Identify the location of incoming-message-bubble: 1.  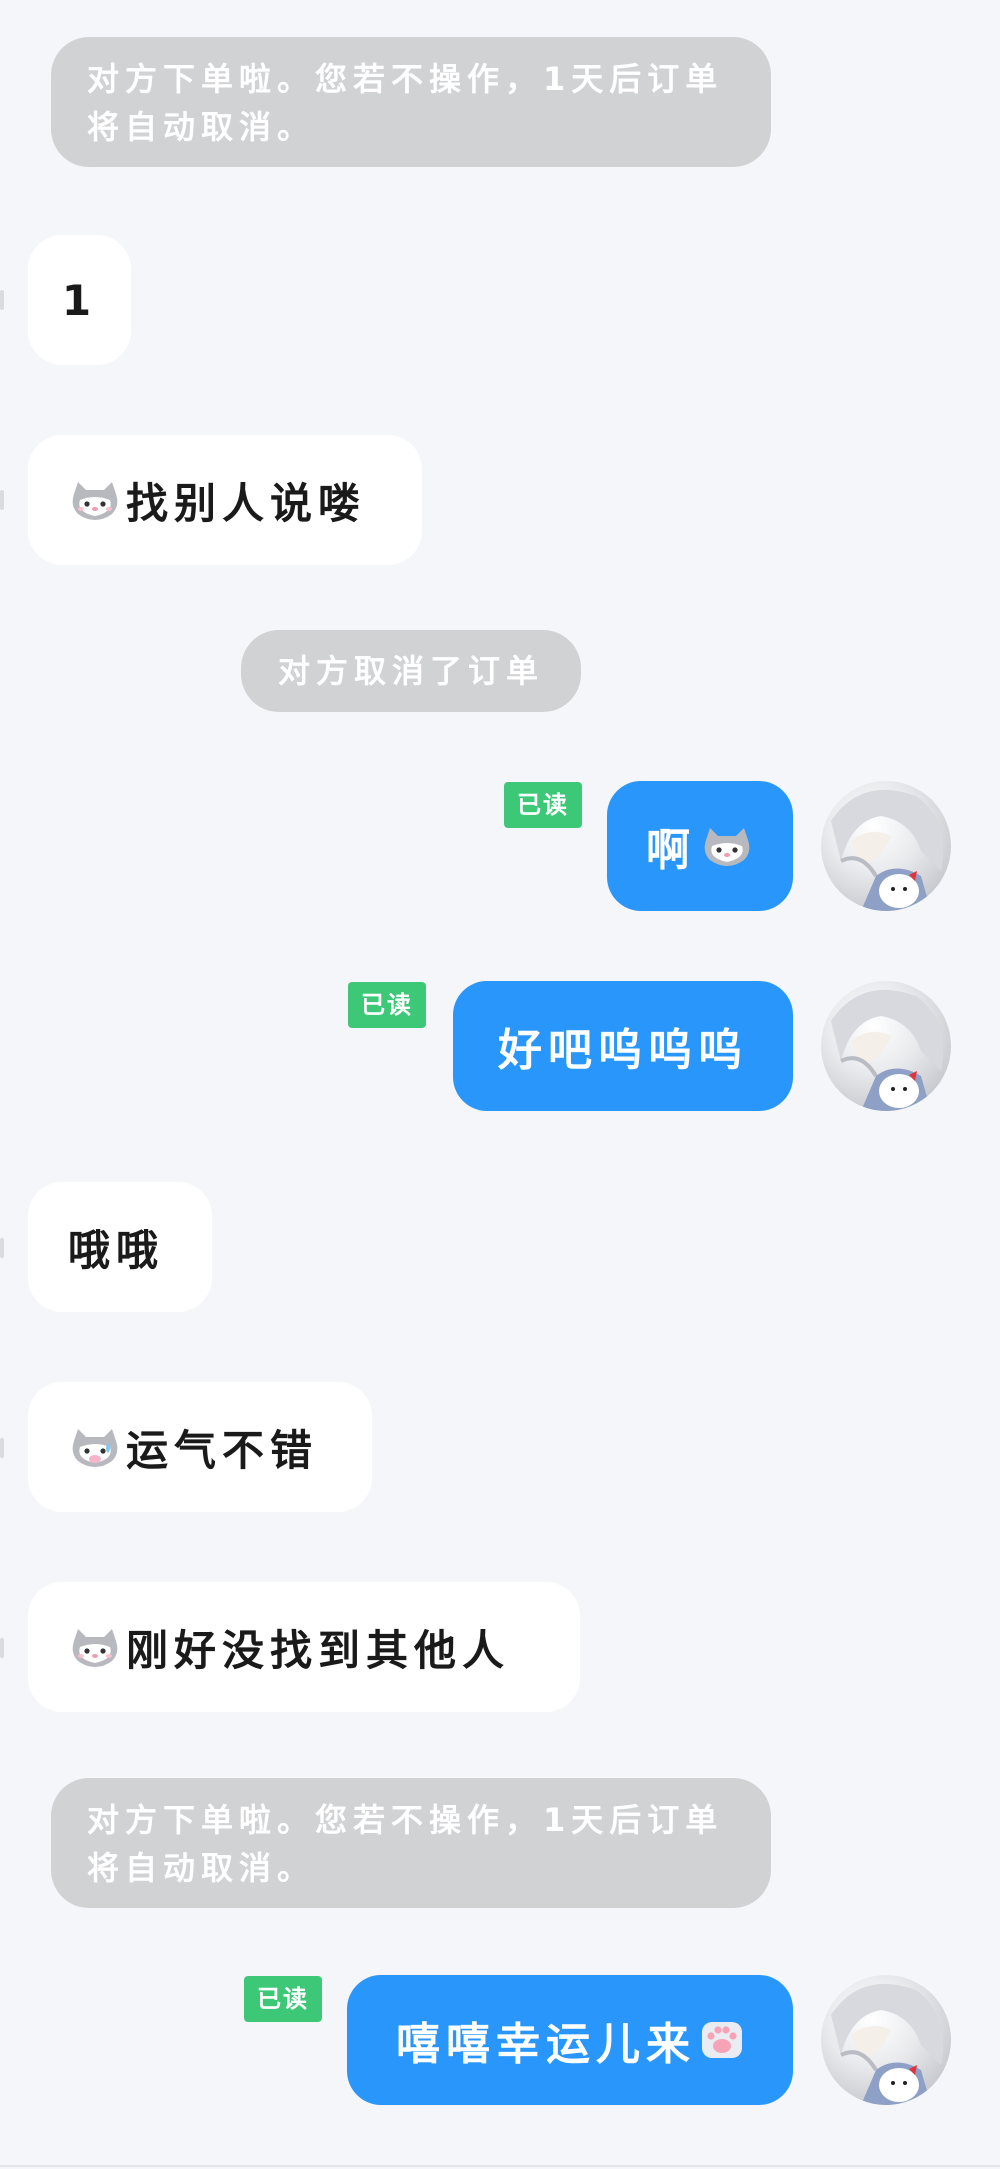
(79, 300).